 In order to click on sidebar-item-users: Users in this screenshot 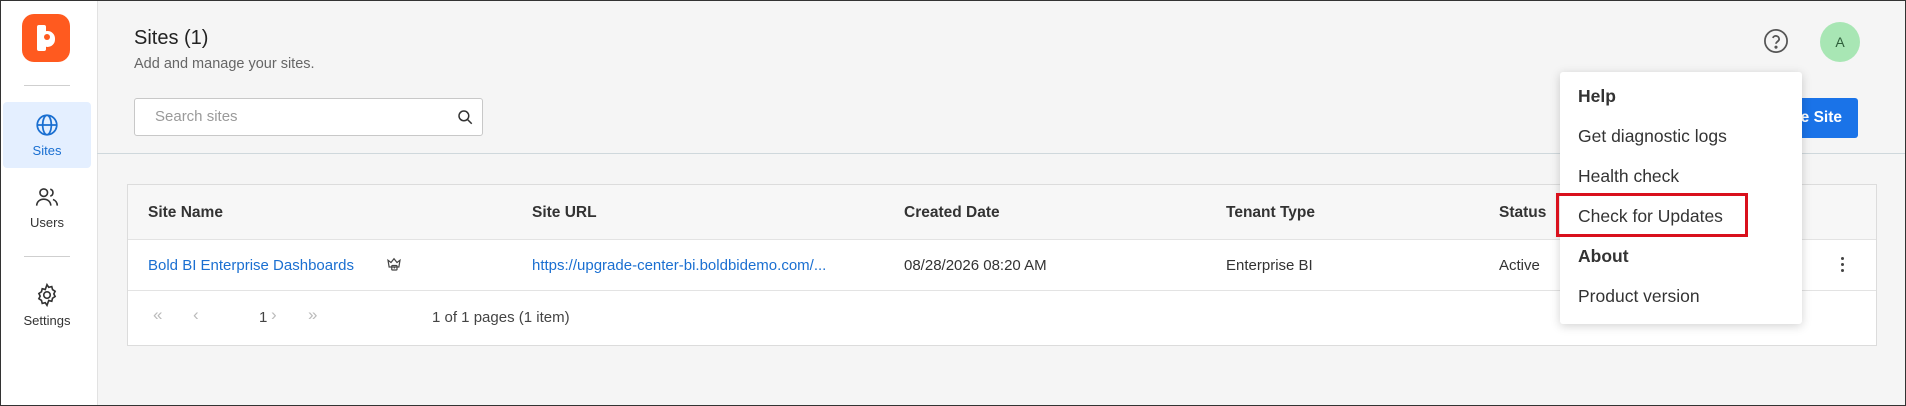, I will do `click(47, 207)`.